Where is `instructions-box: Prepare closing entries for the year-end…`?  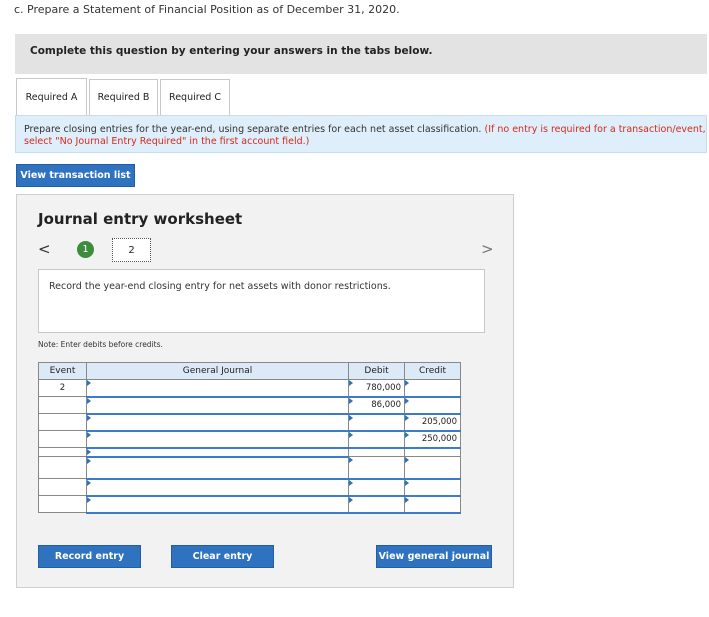
instructions-box: Prepare closing entries for the year-end… is located at coordinates (361, 134).